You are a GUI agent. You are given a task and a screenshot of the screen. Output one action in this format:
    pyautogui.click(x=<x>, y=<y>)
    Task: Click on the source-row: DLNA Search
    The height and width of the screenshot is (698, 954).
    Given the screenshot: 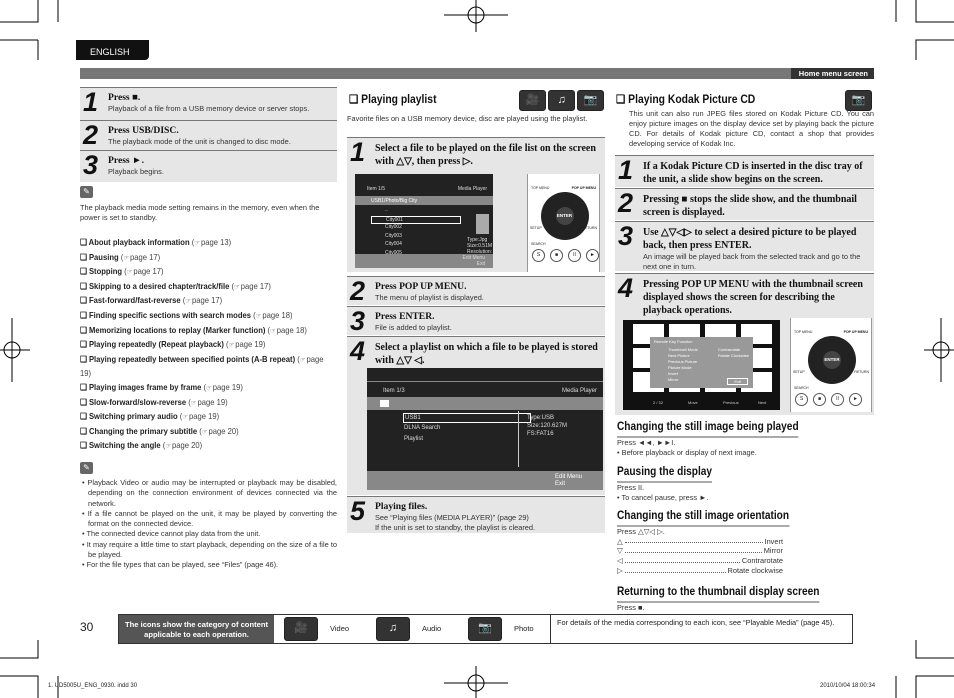 What is the action you would take?
    pyautogui.click(x=467, y=429)
    